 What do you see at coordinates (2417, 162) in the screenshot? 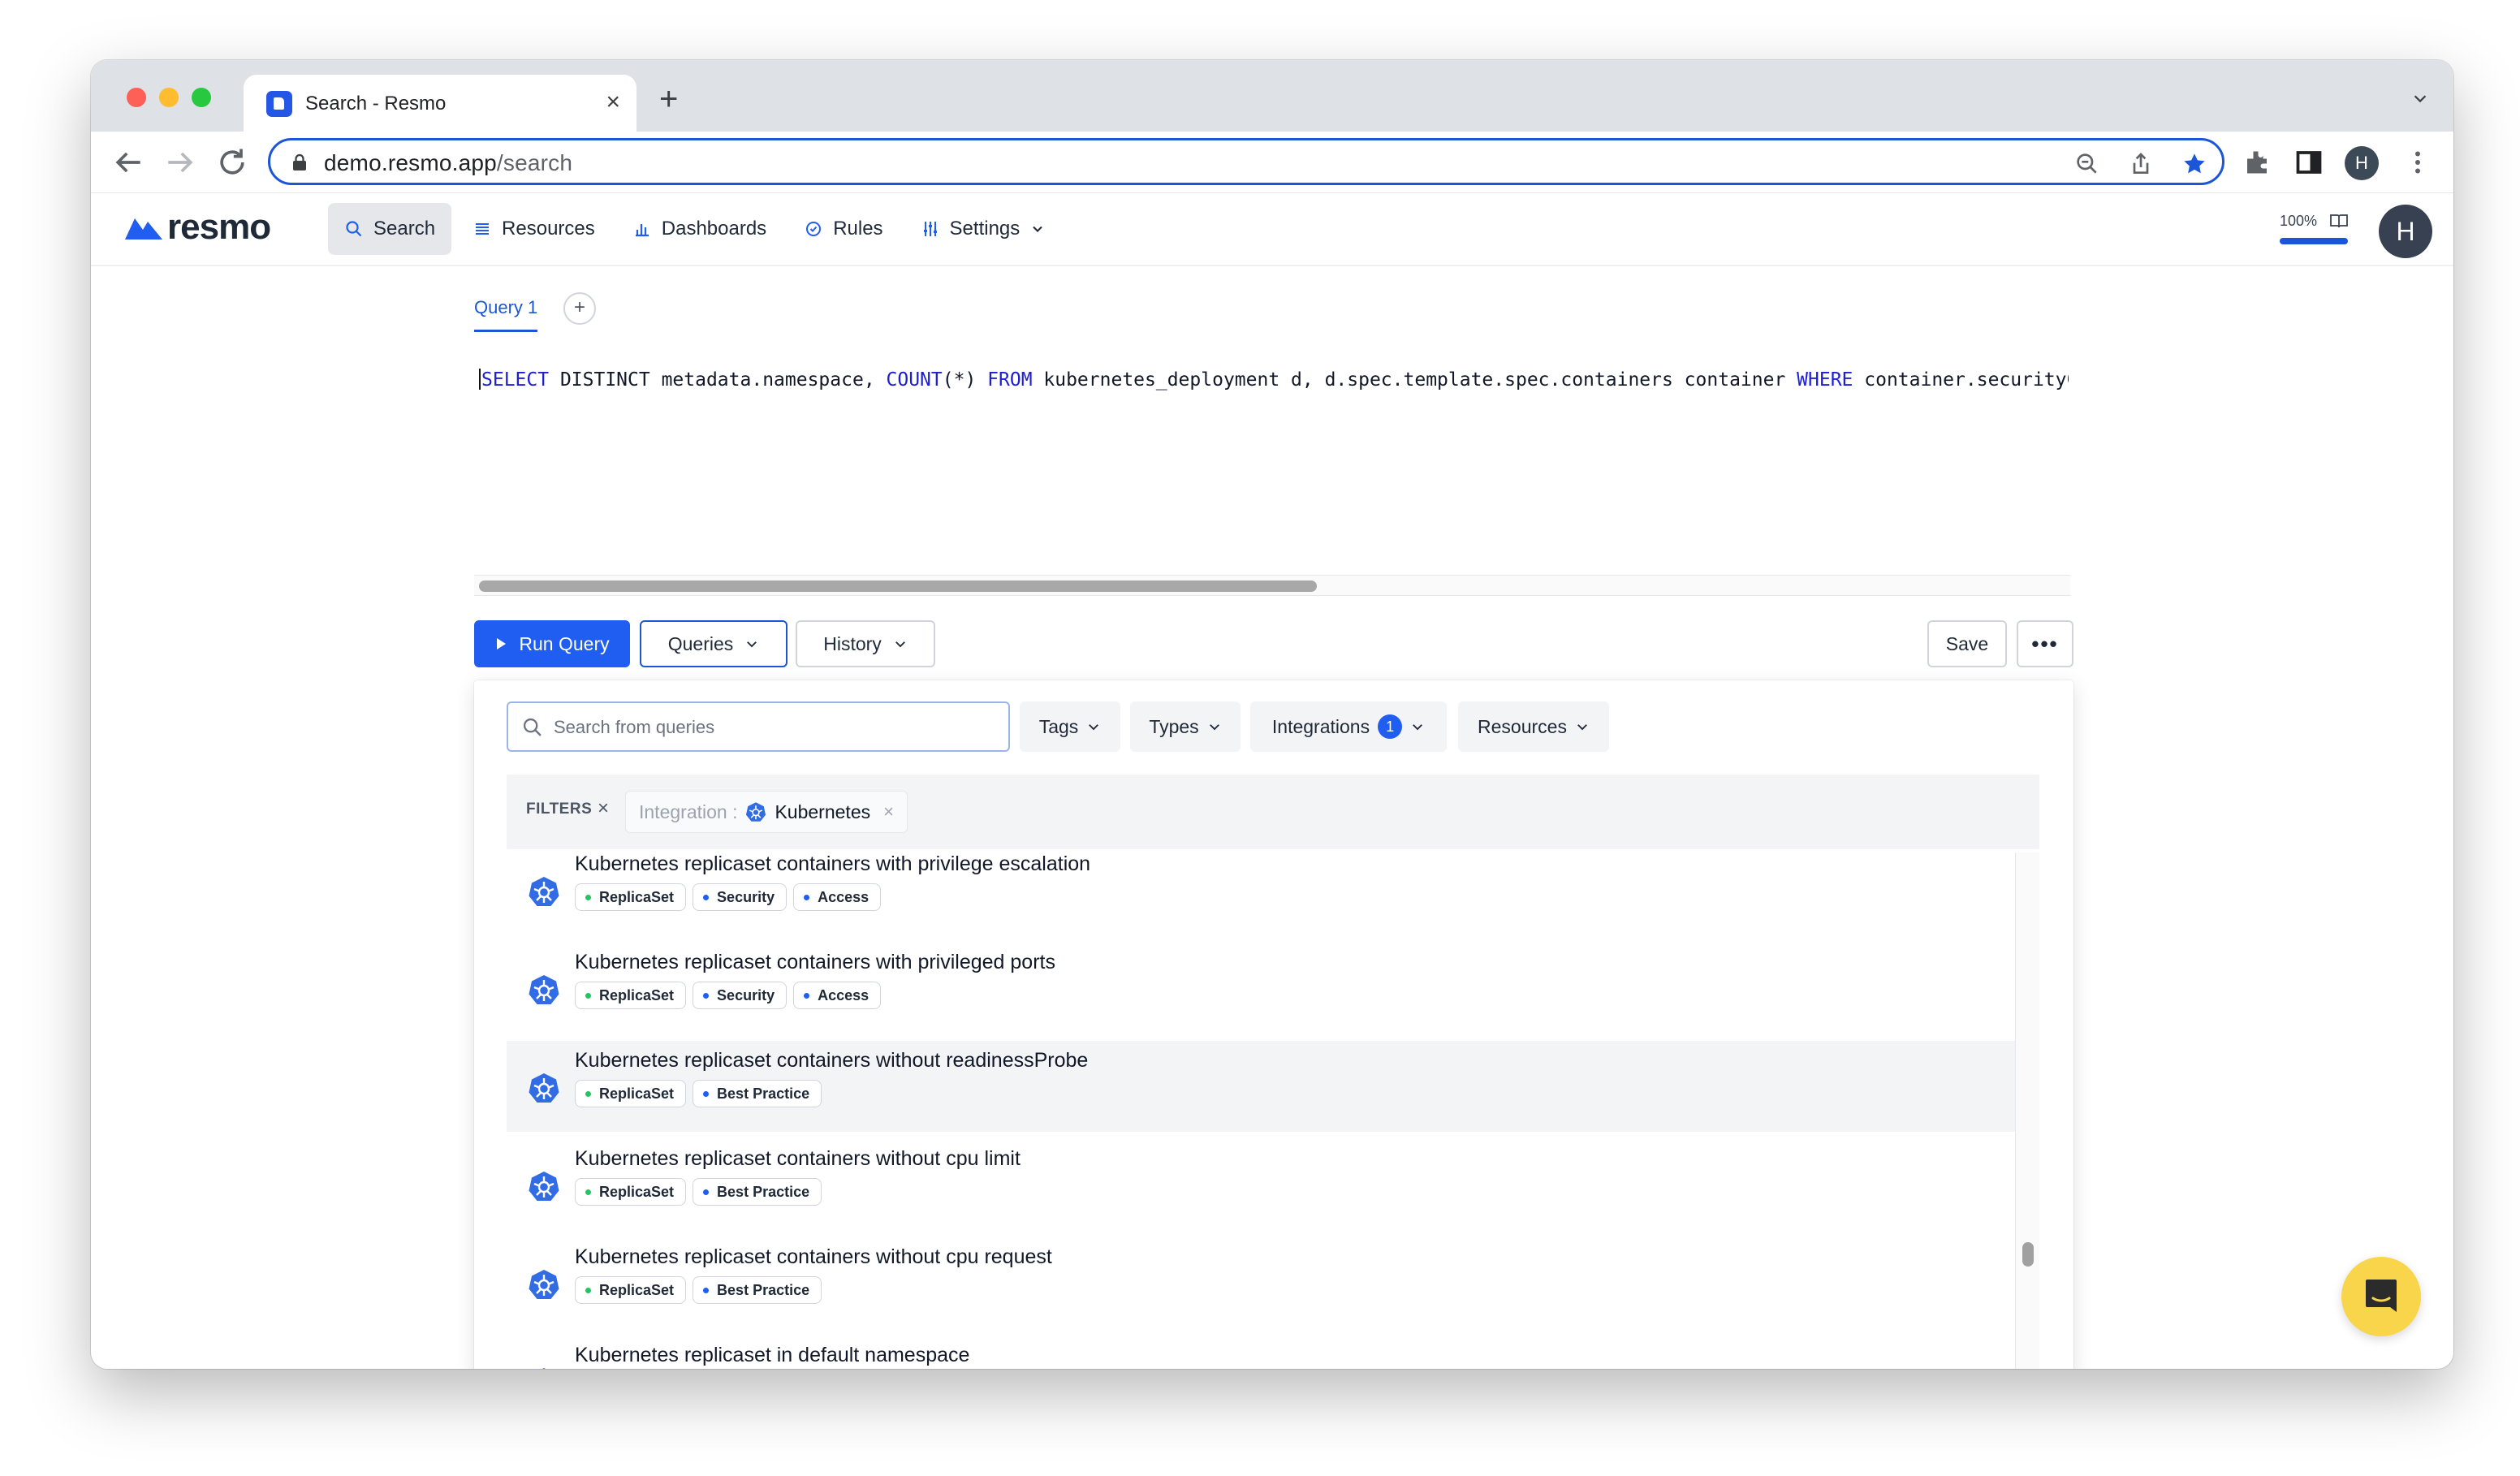
I see `browser-menu-kebab-icon` at bounding box center [2417, 162].